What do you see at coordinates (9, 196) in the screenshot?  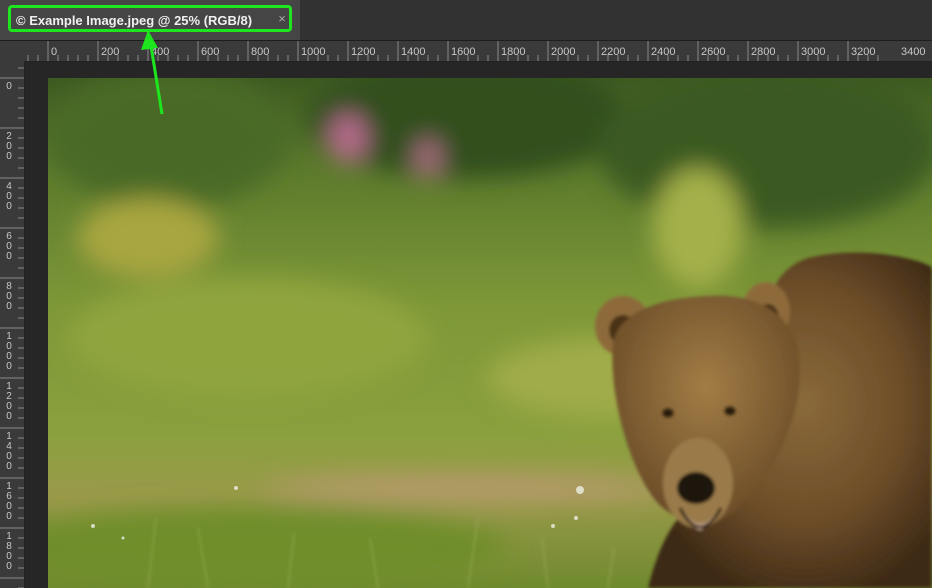 I see `vertical-ruler-label: 400` at bounding box center [9, 196].